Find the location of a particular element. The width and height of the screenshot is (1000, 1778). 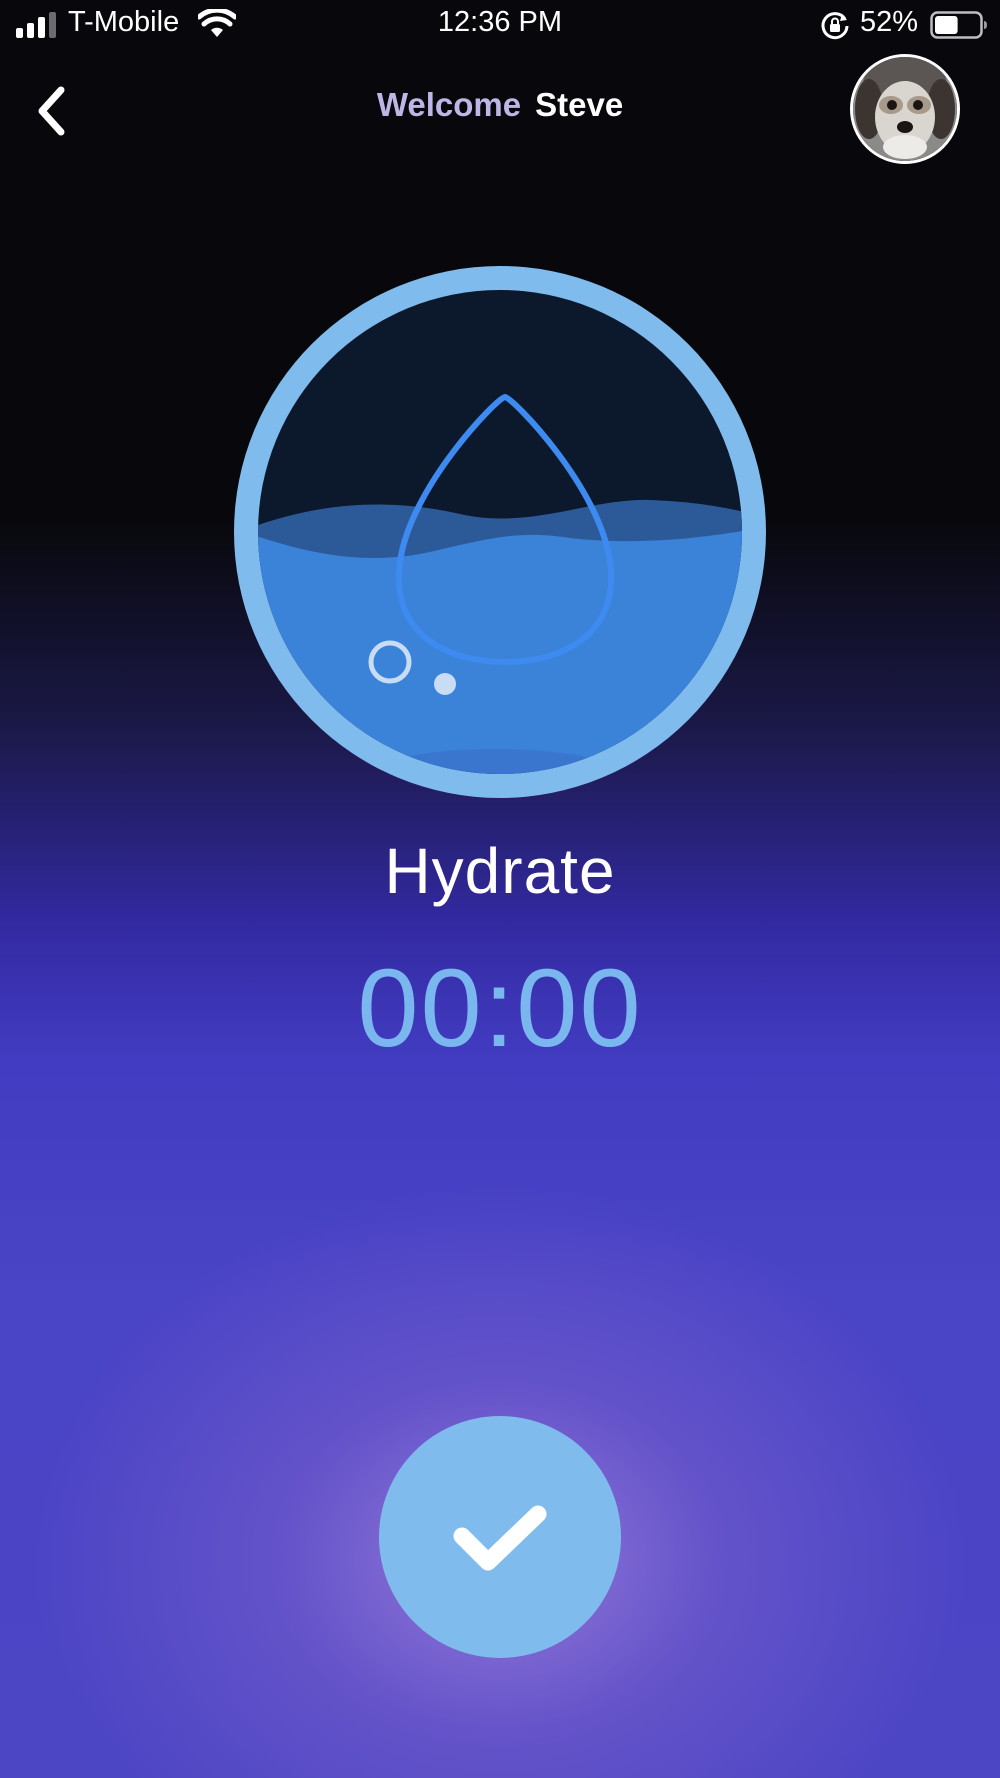

status-time: 12:36 PM is located at coordinates (500, 22).